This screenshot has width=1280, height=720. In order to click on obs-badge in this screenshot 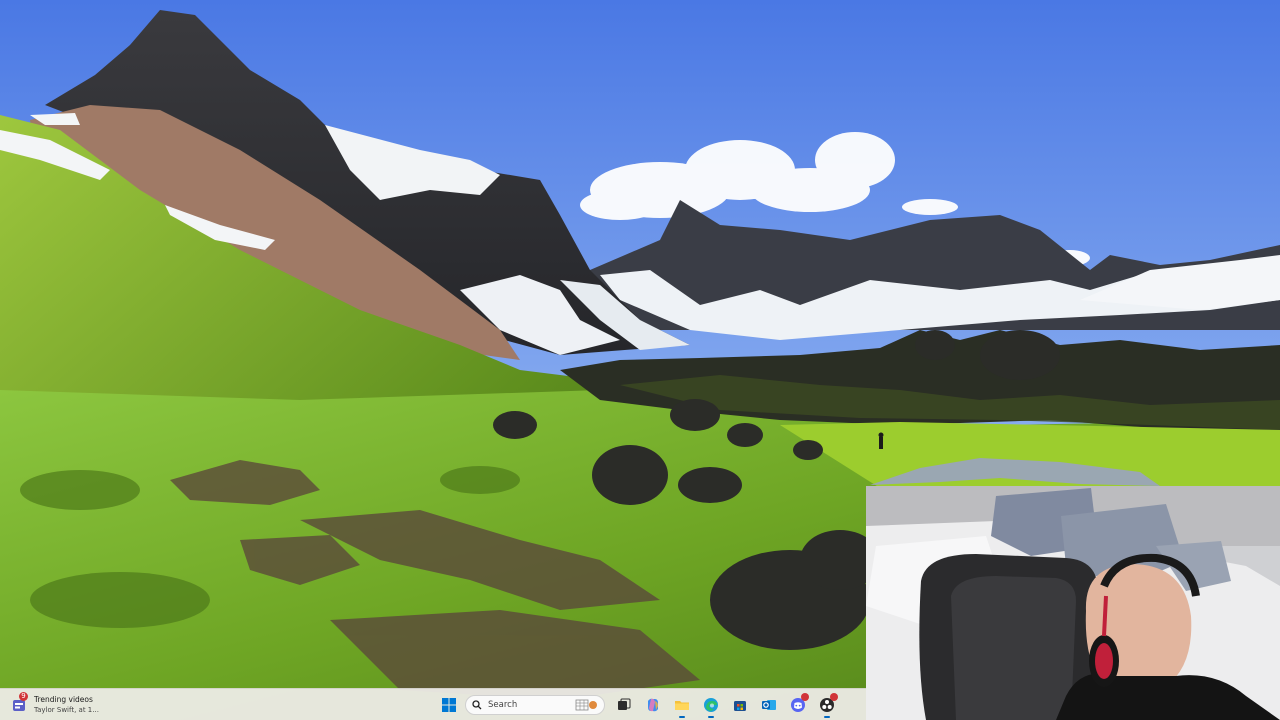, I will do `click(834, 697)`.